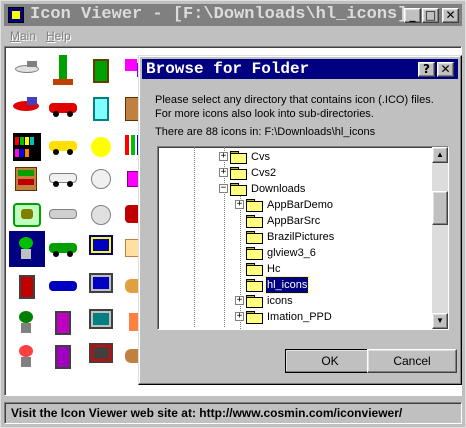 This screenshot has width=466, height=428. Describe the element at coordinates (58, 36) in the screenshot. I see `menu-help: Help` at that location.